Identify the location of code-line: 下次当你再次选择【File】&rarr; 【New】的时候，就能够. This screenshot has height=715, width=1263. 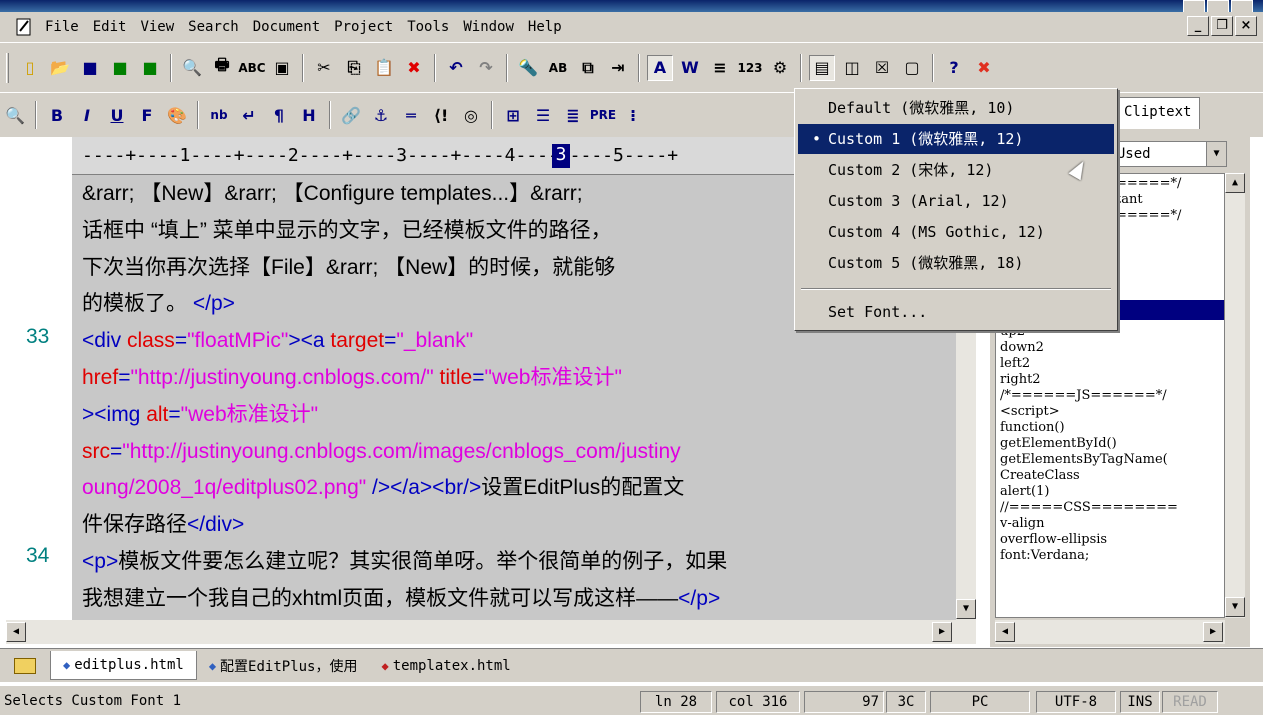
(348, 267).